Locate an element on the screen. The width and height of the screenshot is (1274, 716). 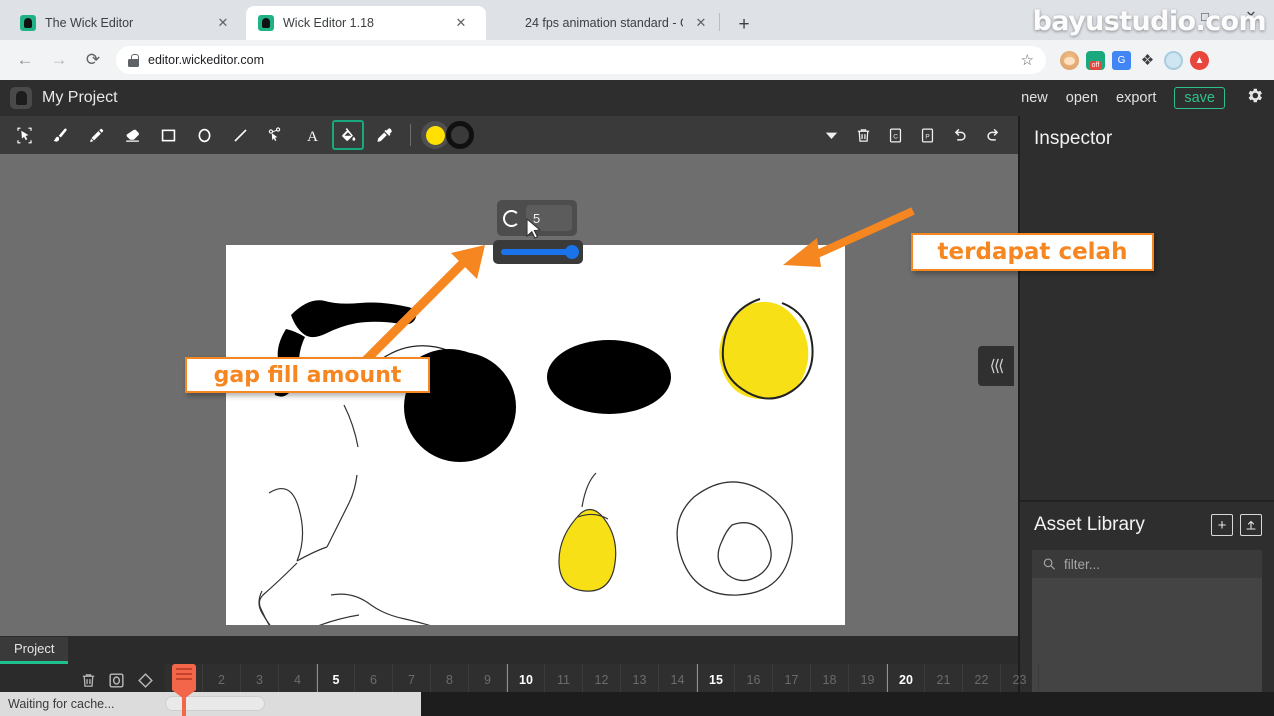
status-bar-right-fill is located at coordinates (847, 704).